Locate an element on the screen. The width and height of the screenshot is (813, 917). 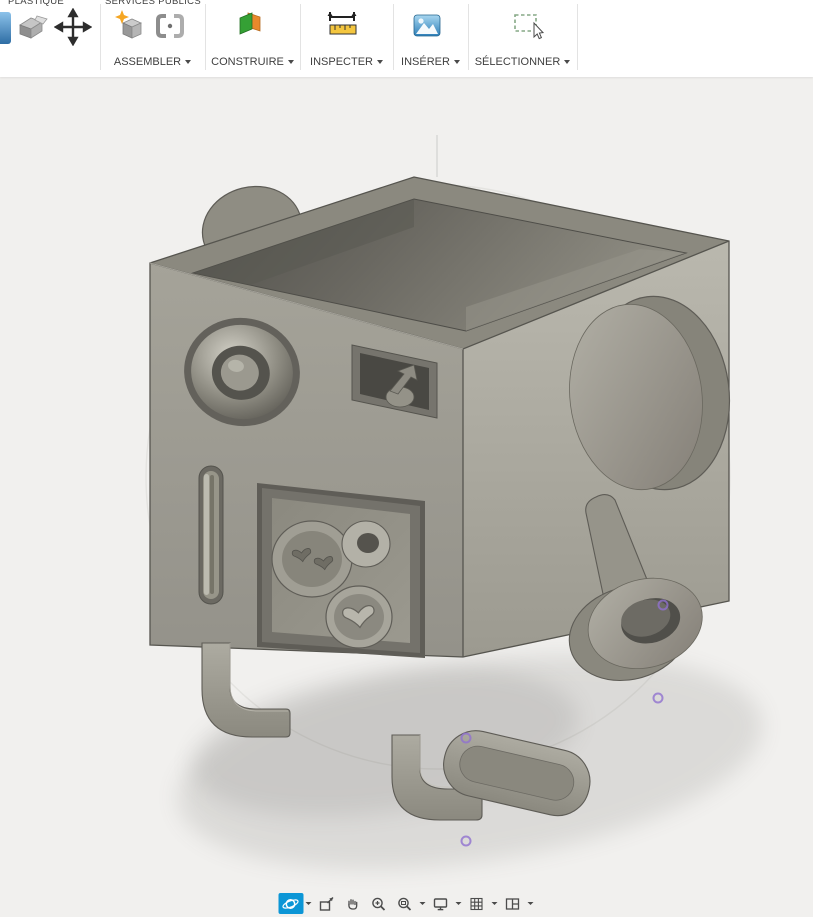
zoom-button is located at coordinates (378, 903).